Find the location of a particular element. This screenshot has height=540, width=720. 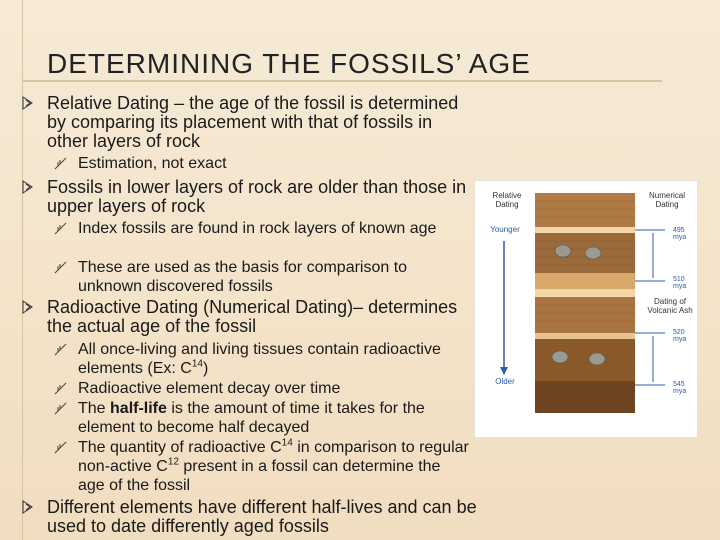

half-life-term: half-life is located at coordinates (138, 408).